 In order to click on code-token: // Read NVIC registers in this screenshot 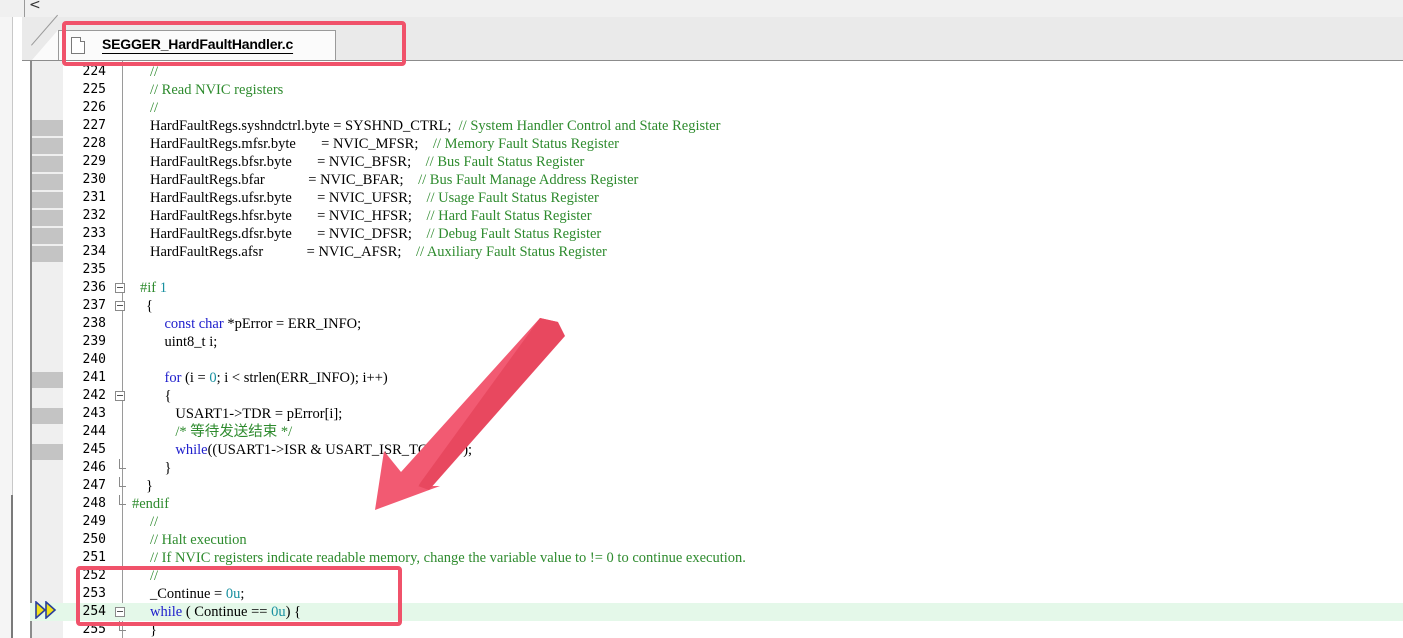, I will do `click(217, 90)`.